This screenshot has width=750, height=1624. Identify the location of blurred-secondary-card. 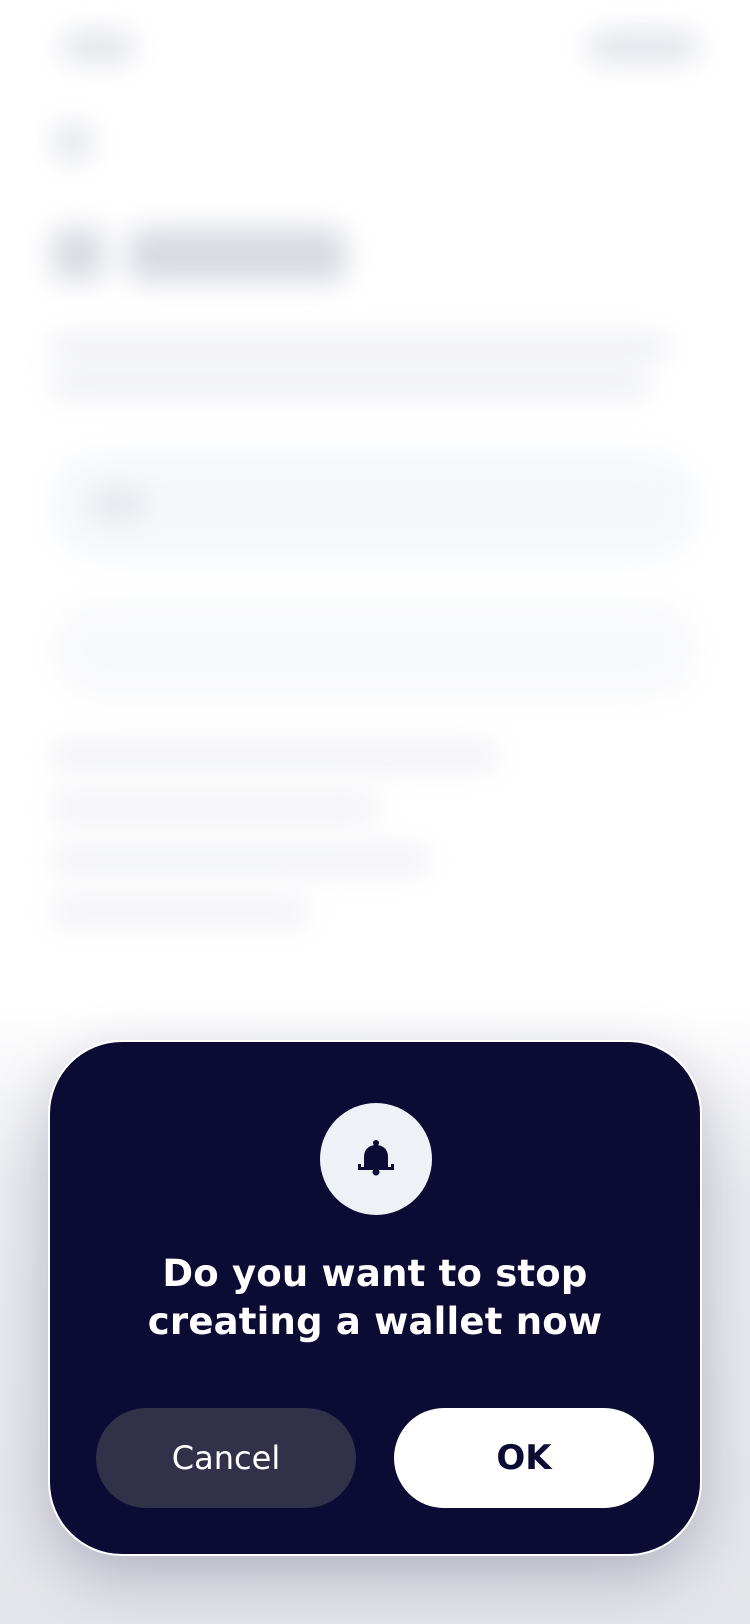
(375, 650).